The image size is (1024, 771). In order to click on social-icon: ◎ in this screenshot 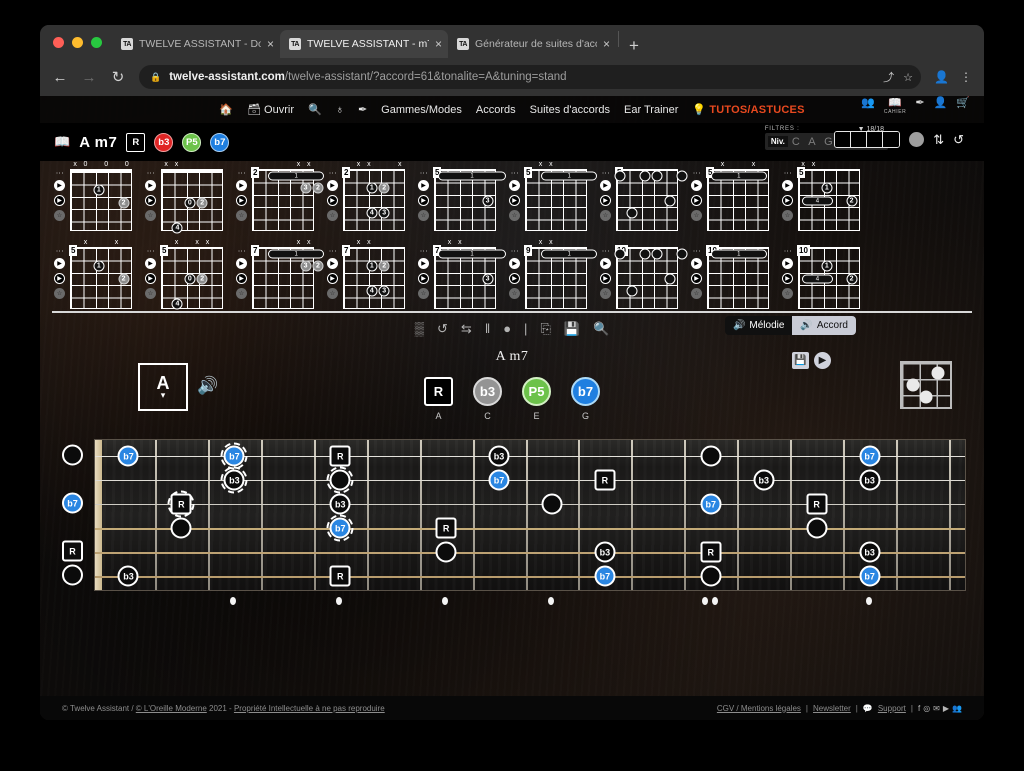, I will do `click(926, 708)`.